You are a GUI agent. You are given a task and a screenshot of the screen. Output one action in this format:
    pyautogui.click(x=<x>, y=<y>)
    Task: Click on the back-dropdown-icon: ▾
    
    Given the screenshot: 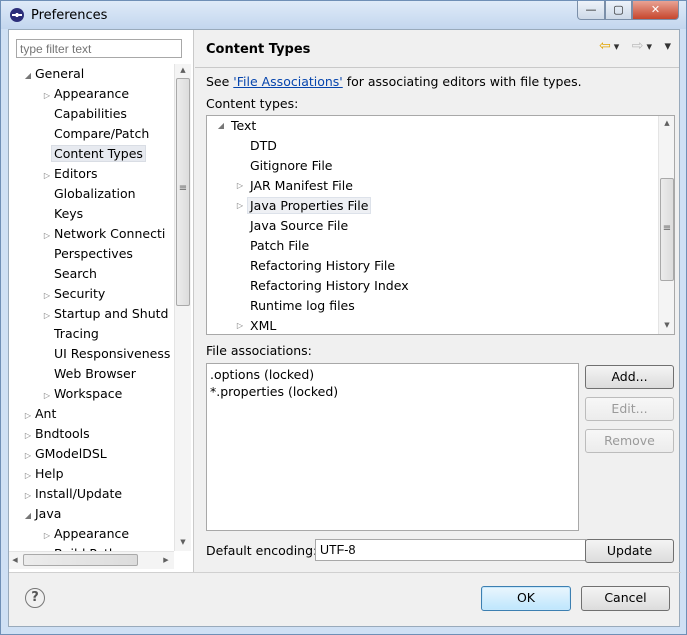 What is the action you would take?
    pyautogui.click(x=617, y=46)
    